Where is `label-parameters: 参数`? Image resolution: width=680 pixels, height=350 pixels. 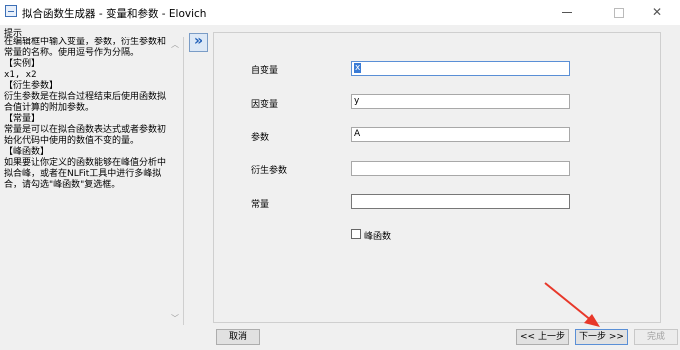
label-parameters: 参数 is located at coordinates (260, 138).